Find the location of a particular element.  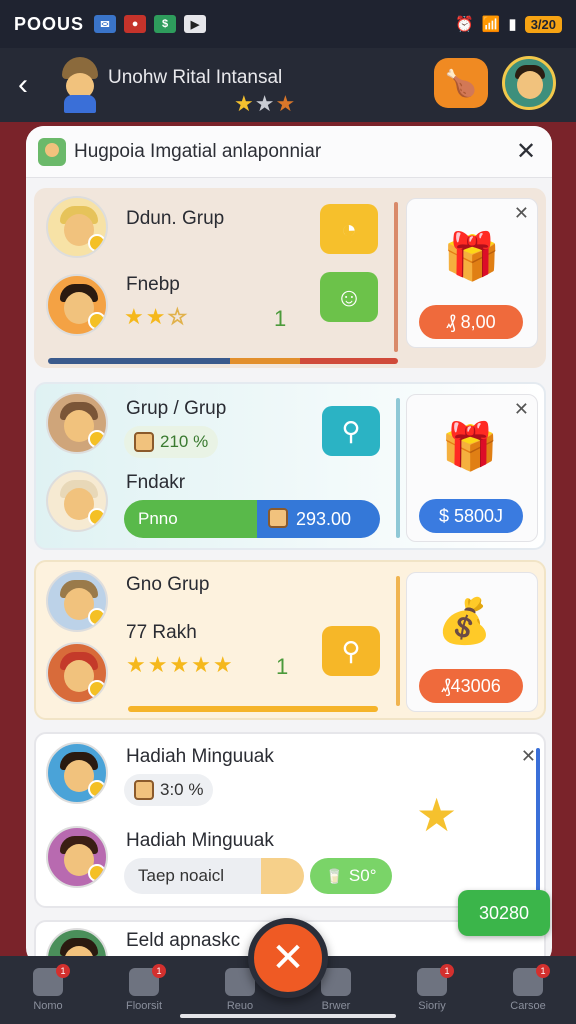

rewards-button: 🍗 is located at coordinates (461, 83).